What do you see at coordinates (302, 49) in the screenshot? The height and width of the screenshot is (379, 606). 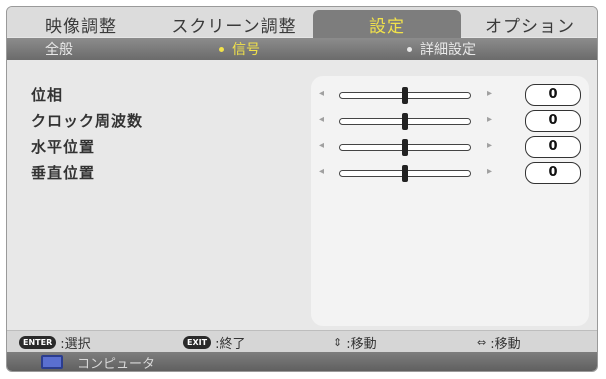 I see `sub-tab-bar: 全般 信号 詳細設定` at bounding box center [302, 49].